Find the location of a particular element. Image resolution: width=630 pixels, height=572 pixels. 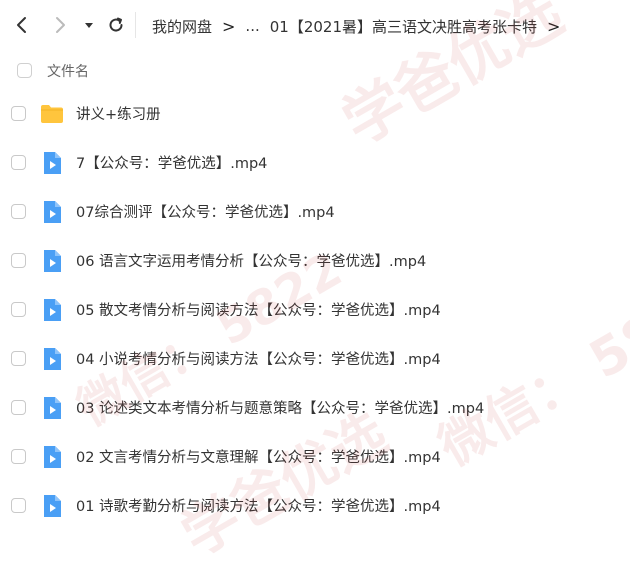

list-header: 文件名 is located at coordinates (315, 71).